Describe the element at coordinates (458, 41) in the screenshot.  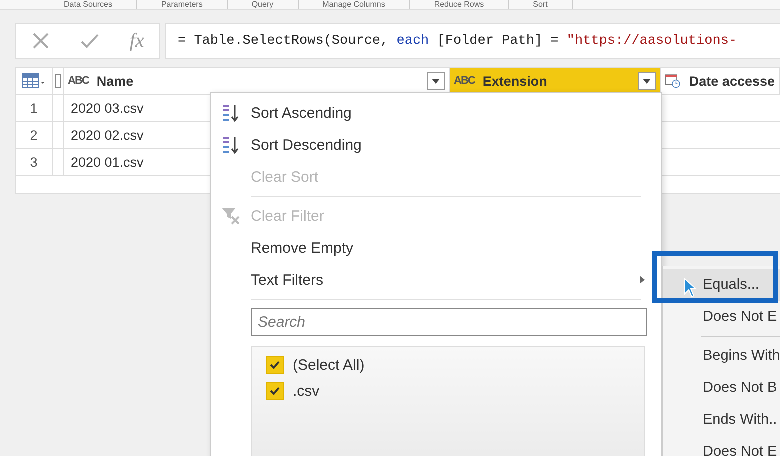
I see `formula-text: = Table.SelectRows(Source, each [Folder Path] = "https://aasolutions-` at that location.